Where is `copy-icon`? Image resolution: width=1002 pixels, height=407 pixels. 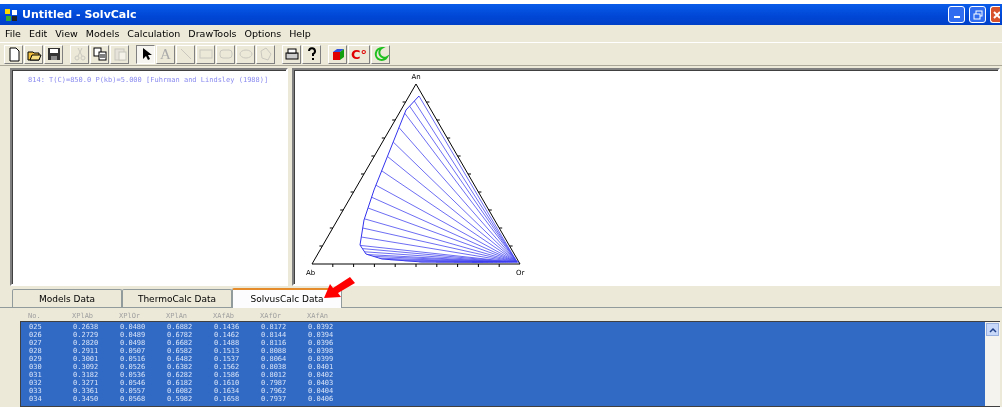 copy-icon is located at coordinates (99, 54).